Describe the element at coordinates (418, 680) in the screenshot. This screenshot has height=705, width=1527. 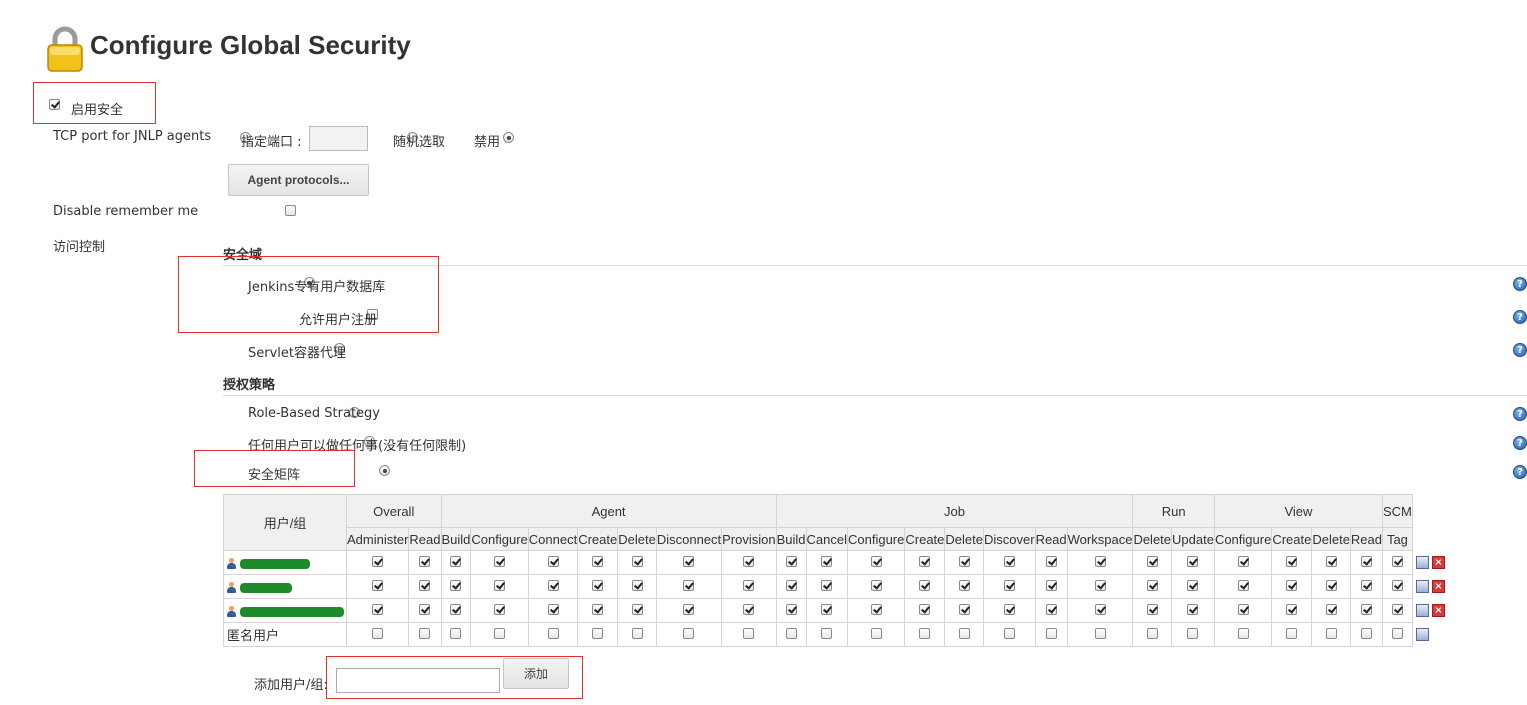
I see `add-user-input` at that location.